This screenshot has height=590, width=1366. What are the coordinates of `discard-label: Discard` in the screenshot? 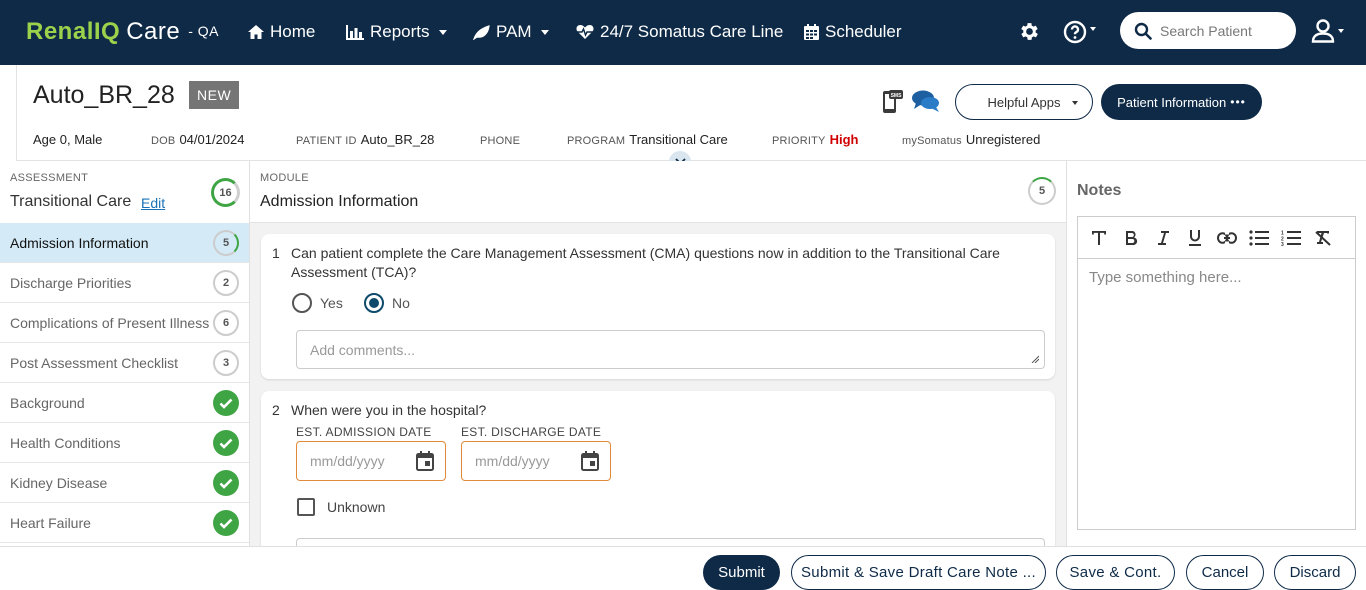 It's located at (1315, 572).